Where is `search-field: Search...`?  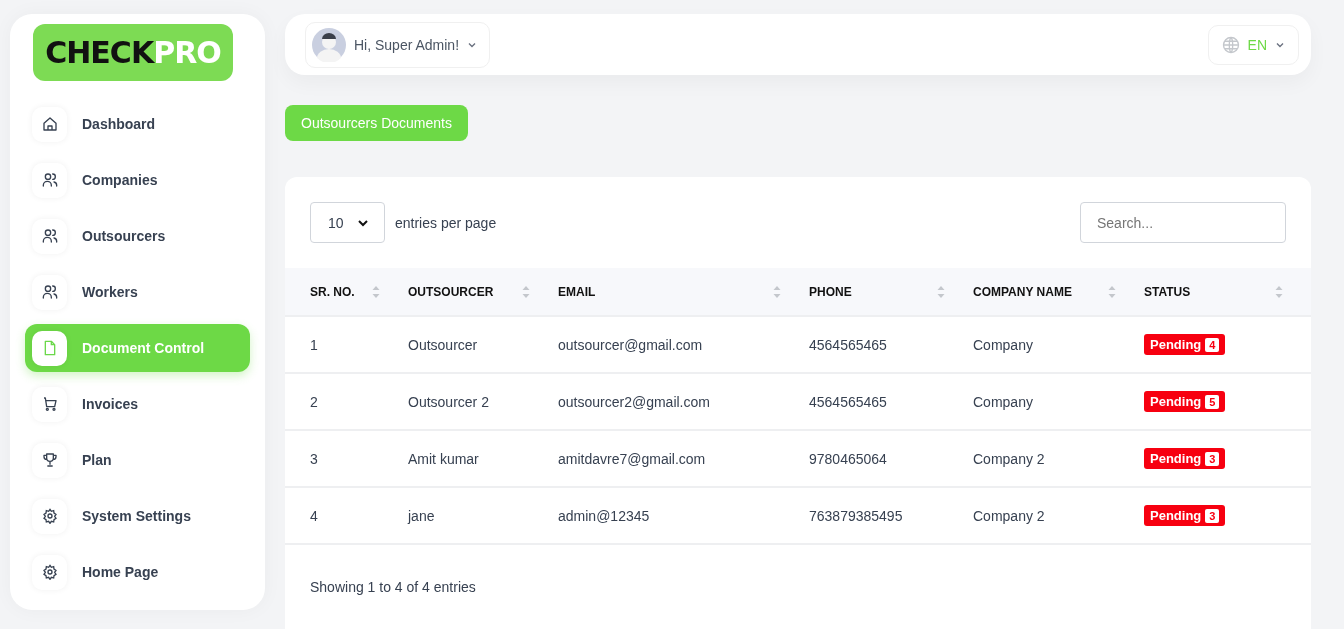
search-field: Search... is located at coordinates (1183, 222).